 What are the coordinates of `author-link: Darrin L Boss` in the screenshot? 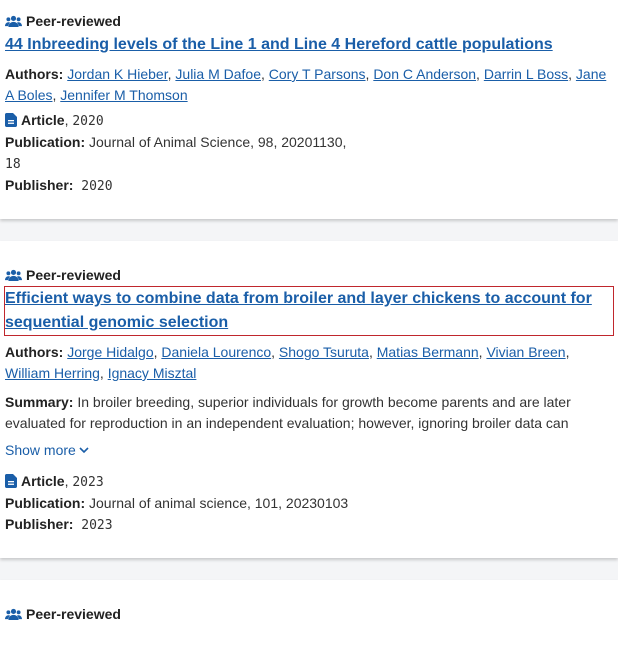 It's located at (526, 74).